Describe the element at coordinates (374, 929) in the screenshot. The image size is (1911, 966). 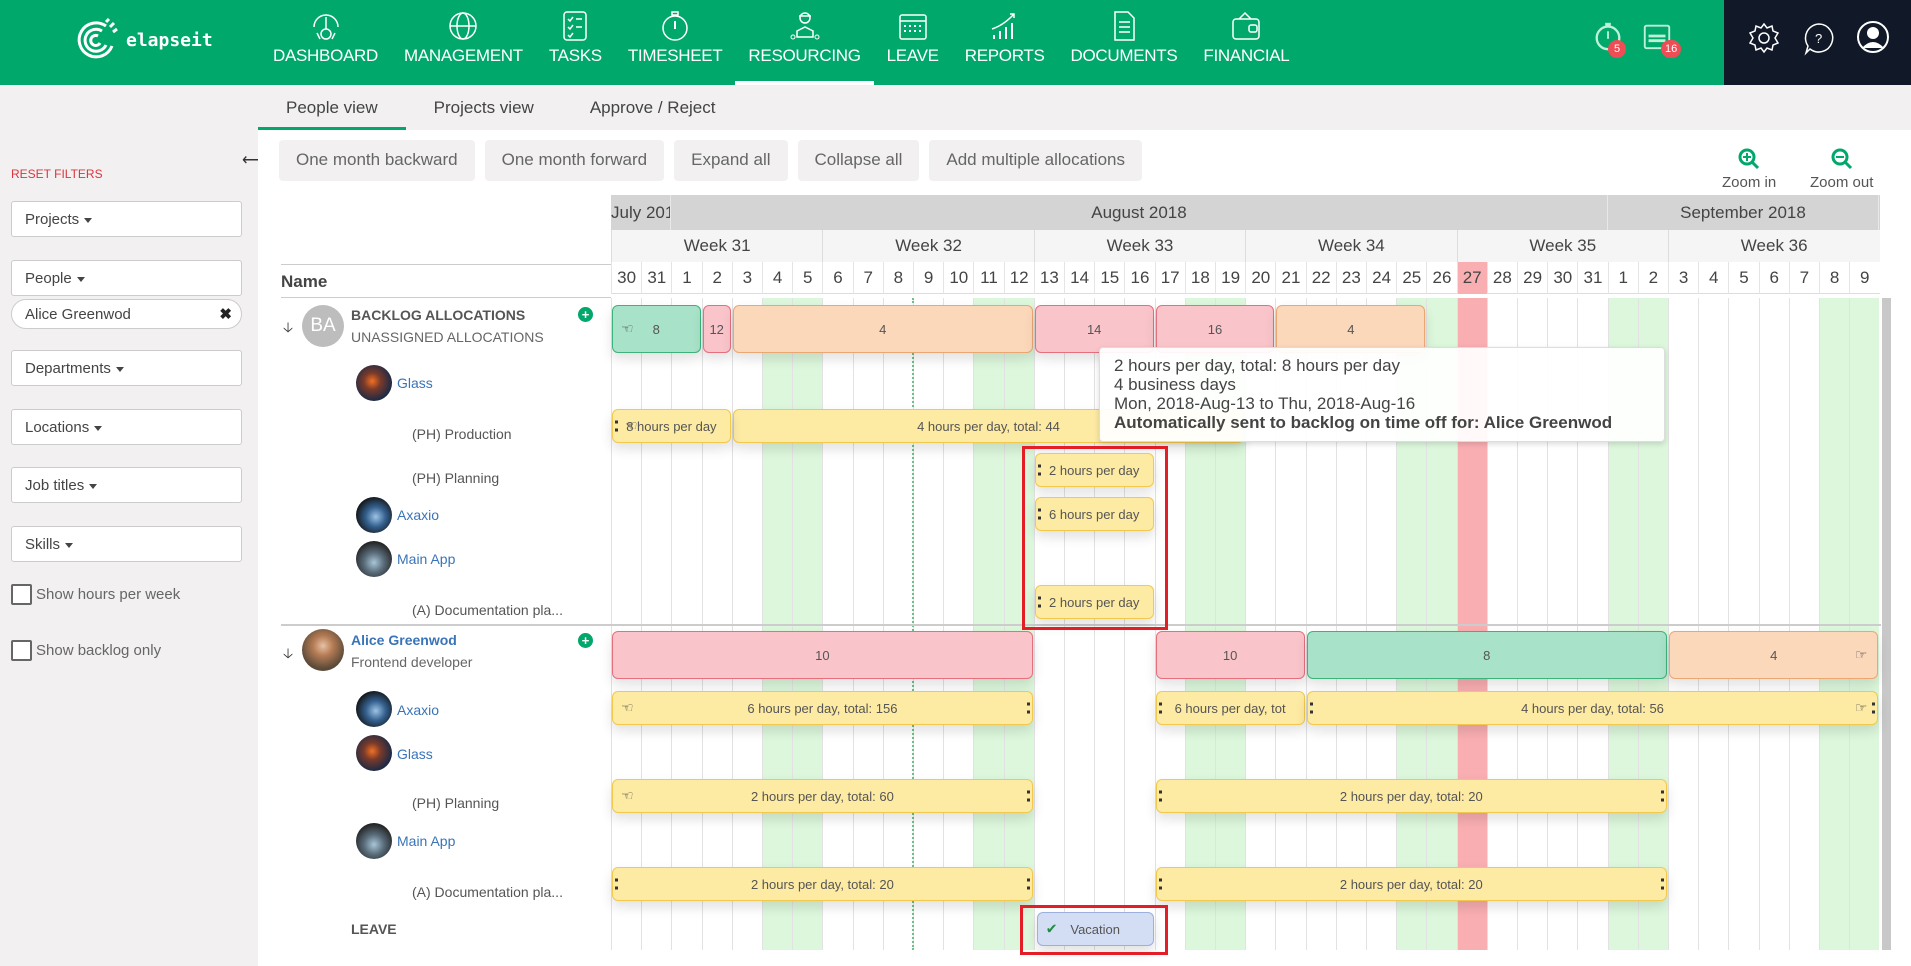
I see `leave-label: LEAVE` at that location.